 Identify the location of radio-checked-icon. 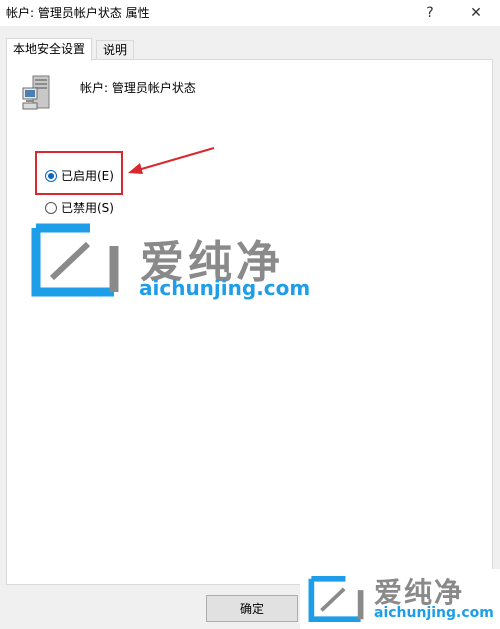
(51, 175).